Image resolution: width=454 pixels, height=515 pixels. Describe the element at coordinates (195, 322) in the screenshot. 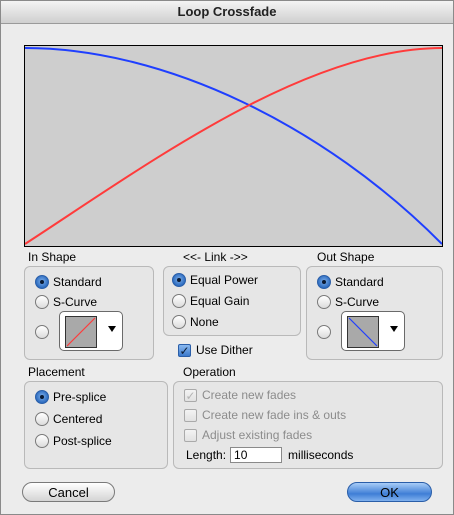

I see `link-none: None` at that location.